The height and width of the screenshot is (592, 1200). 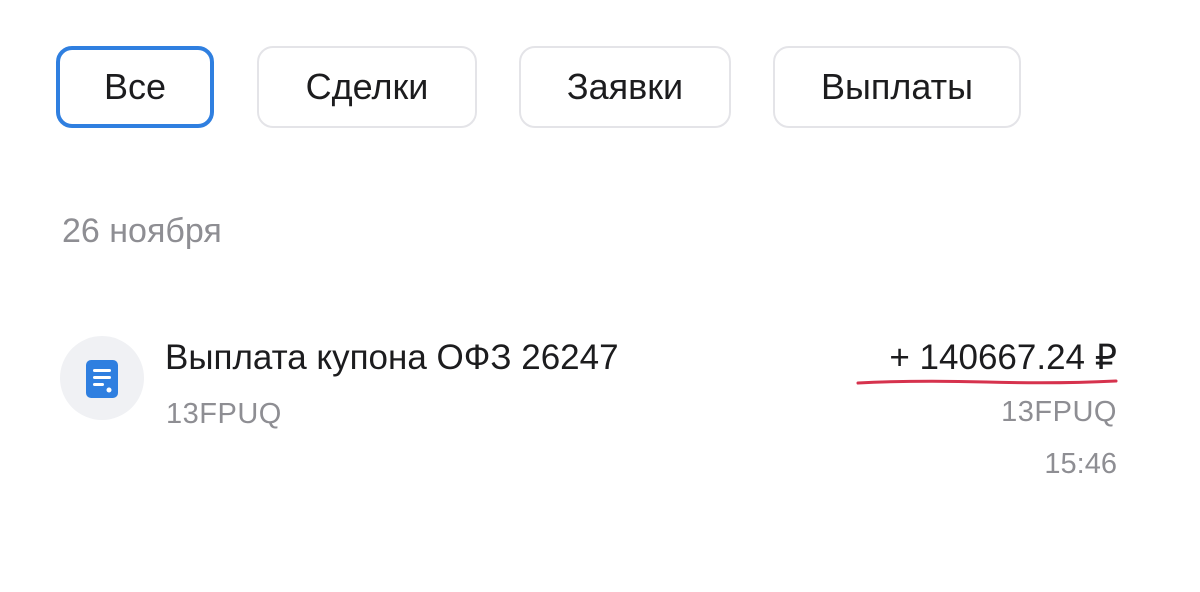 What do you see at coordinates (135, 87) in the screenshot?
I see `tab-all: Все` at bounding box center [135, 87].